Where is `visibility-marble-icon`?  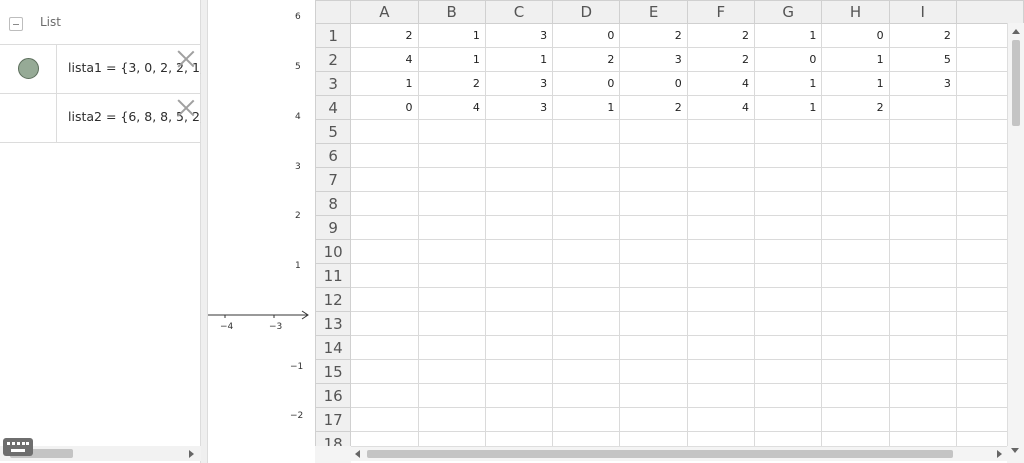
visibility-marble-icon is located at coordinates (28, 68).